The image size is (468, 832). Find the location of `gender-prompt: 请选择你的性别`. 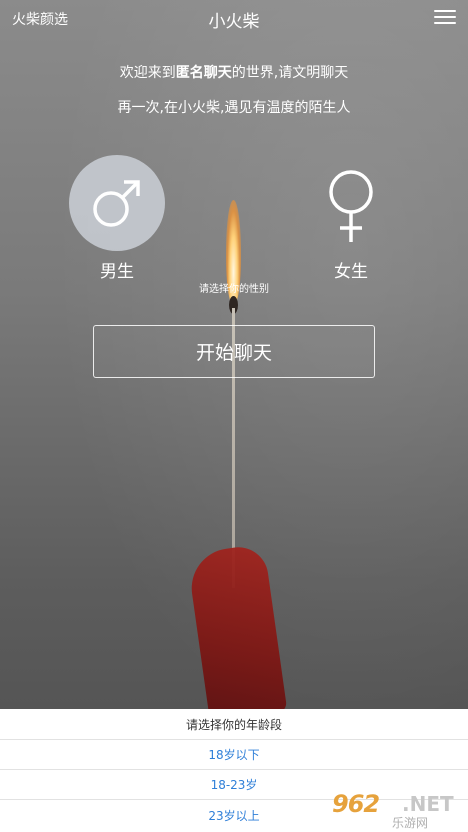

gender-prompt: 请选择你的性别 is located at coordinates (234, 289).